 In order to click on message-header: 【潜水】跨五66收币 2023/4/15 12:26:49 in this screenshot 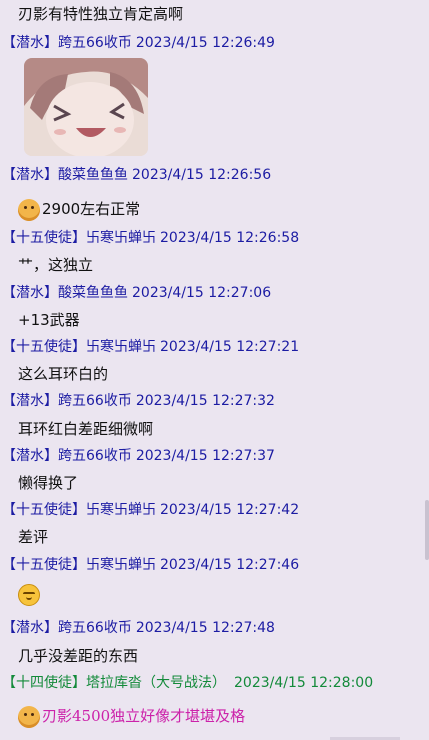, I will do `click(215, 43)`.